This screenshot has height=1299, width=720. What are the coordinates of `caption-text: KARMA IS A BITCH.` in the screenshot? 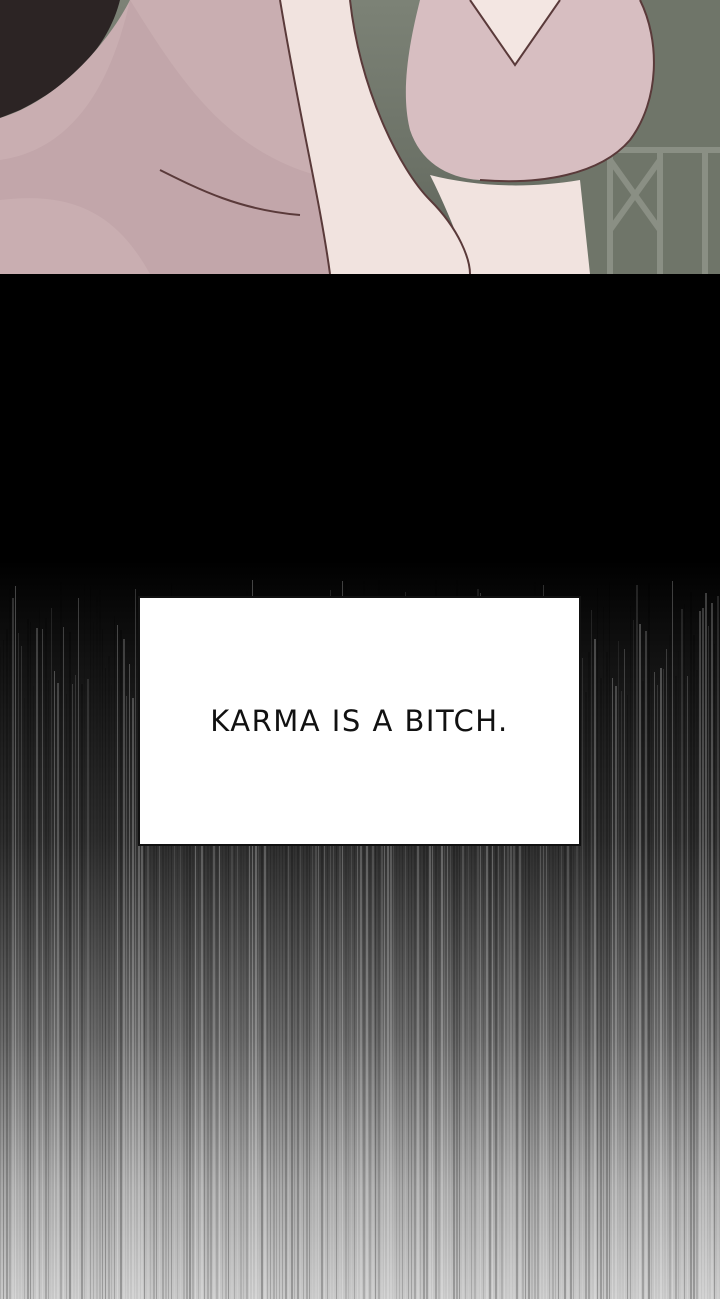 It's located at (359, 721).